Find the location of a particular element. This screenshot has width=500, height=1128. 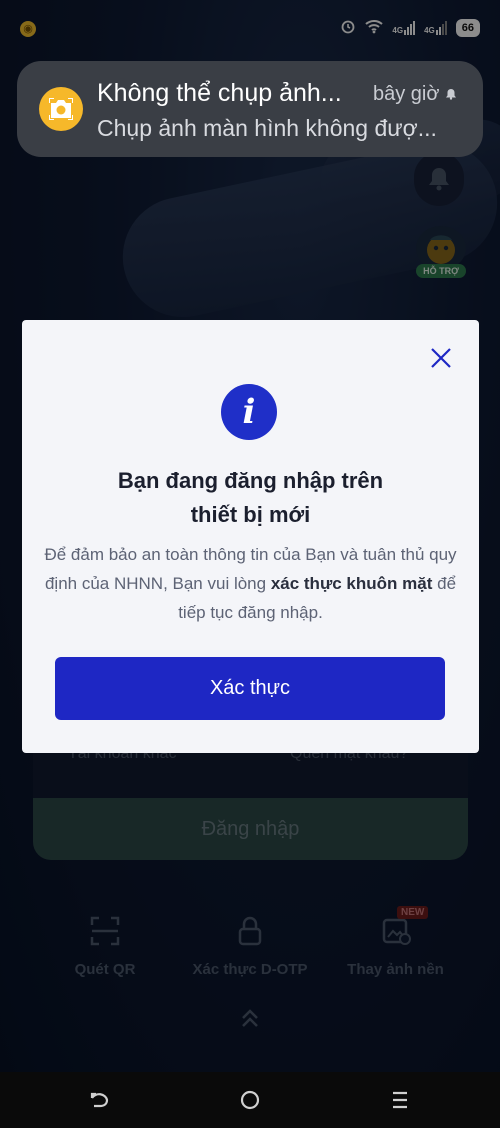

recents-button is located at coordinates (400, 1100).